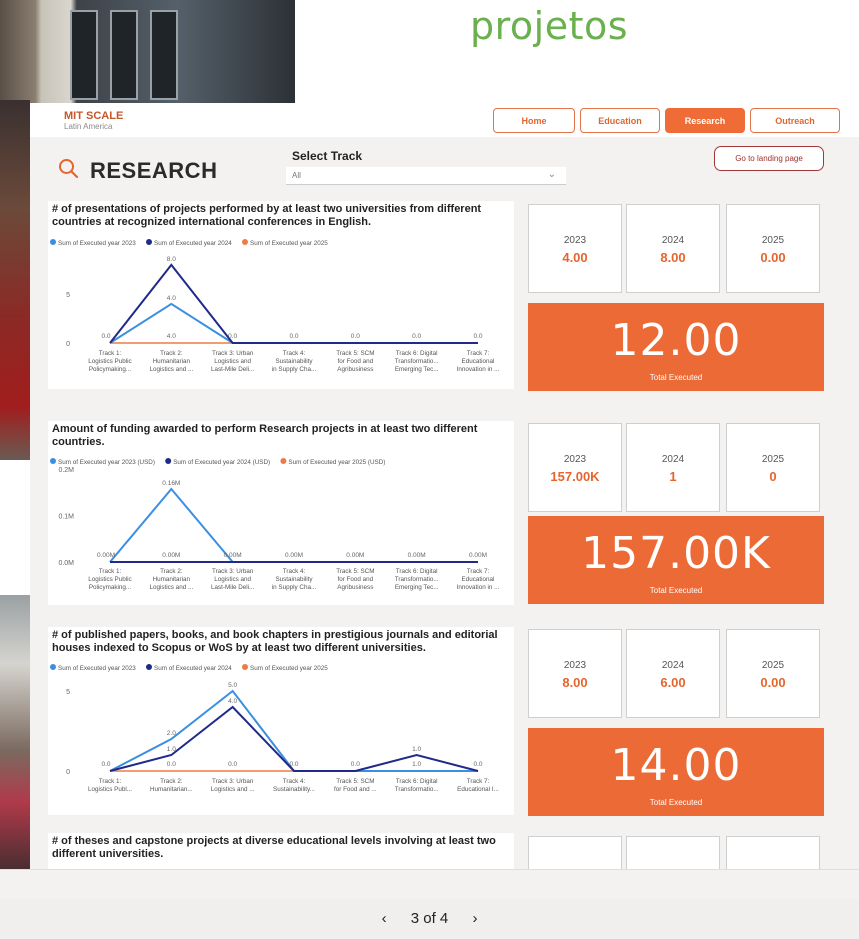 Image resolution: width=859 pixels, height=939 pixels. What do you see at coordinates (172, 361) in the screenshot?
I see `x-tick-label: Humanitarian` at bounding box center [172, 361].